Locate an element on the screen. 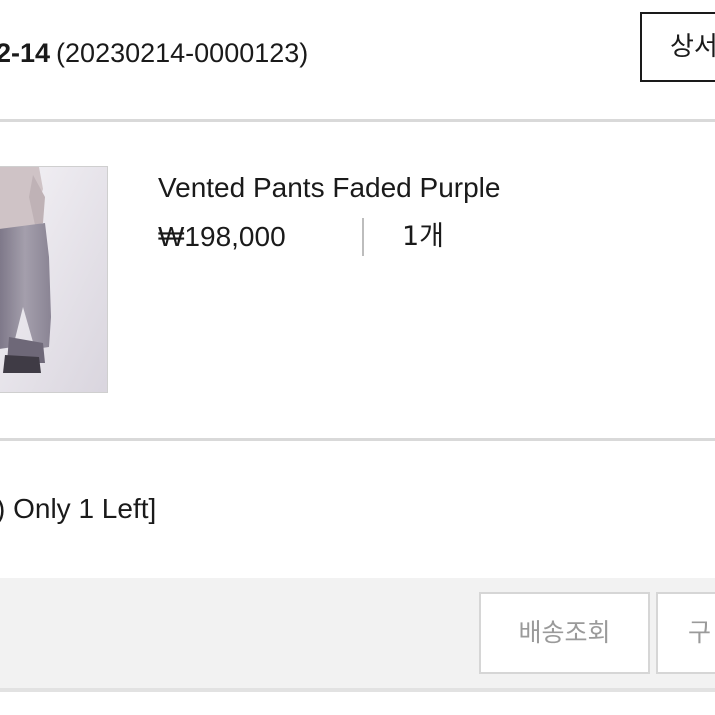 The height and width of the screenshot is (715, 715). product-name: Vented Pants Faded Purple is located at coordinates (329, 188).